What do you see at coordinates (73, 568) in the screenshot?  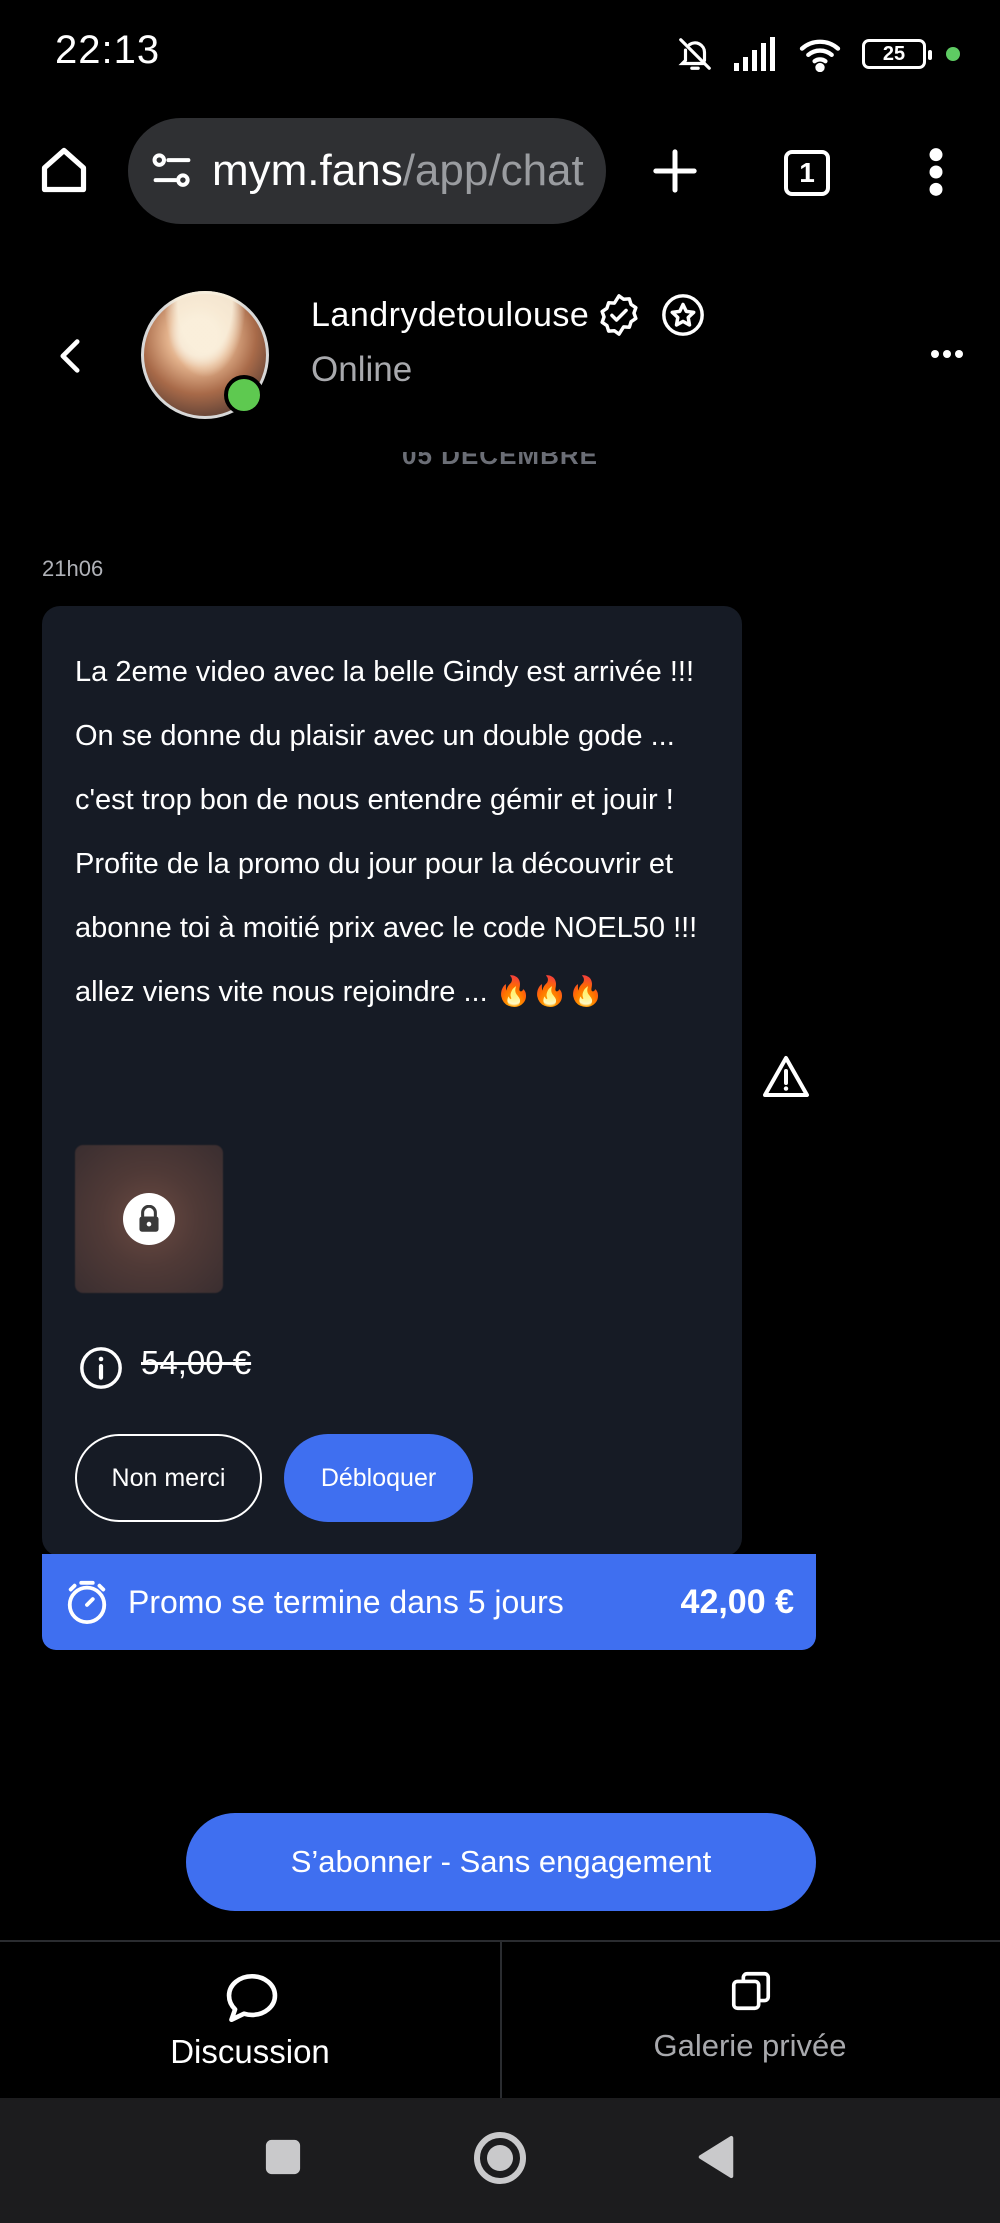 I see `message-time: 21h06` at bounding box center [73, 568].